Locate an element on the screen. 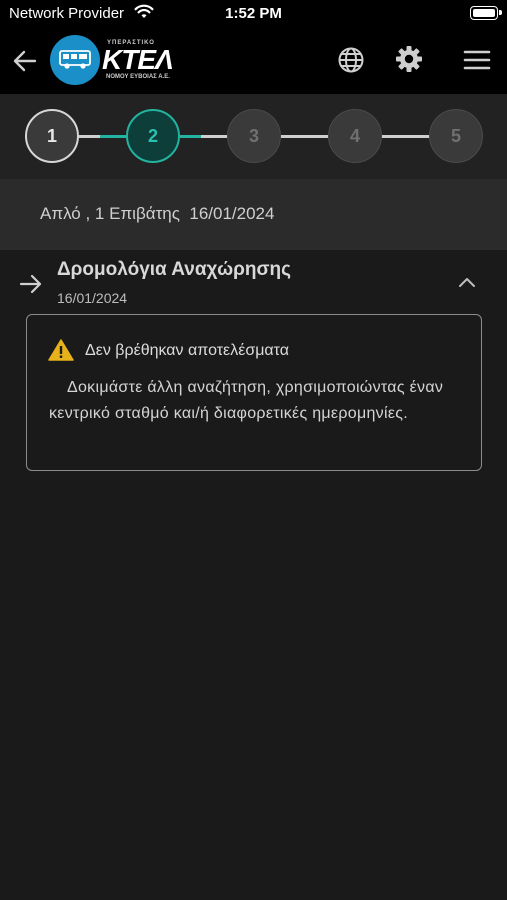 The image size is (507, 900). trip-summary-text: Απλό , 1 Επιβάτης 16/01/2024 is located at coordinates (157, 213).